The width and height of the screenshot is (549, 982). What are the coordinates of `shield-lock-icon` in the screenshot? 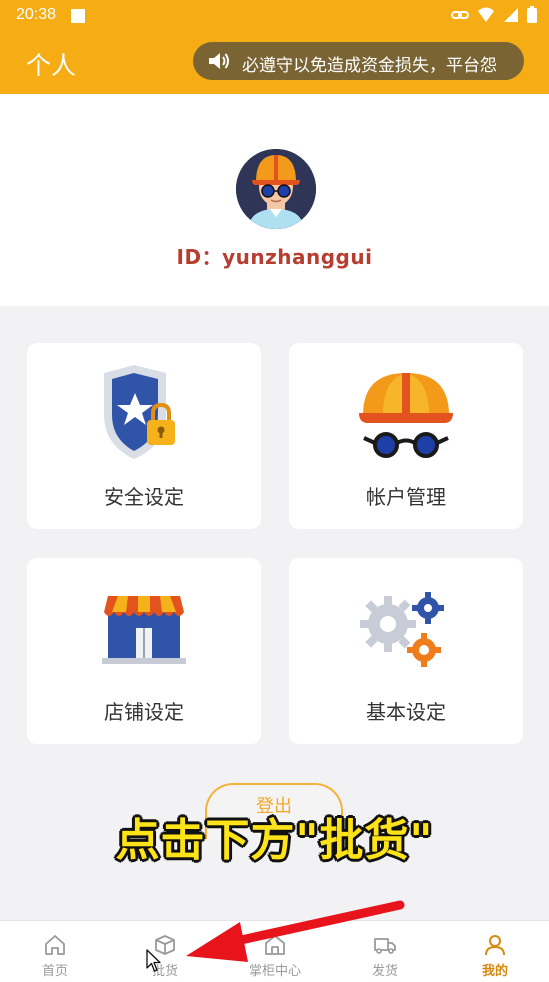 It's located at (139, 412).